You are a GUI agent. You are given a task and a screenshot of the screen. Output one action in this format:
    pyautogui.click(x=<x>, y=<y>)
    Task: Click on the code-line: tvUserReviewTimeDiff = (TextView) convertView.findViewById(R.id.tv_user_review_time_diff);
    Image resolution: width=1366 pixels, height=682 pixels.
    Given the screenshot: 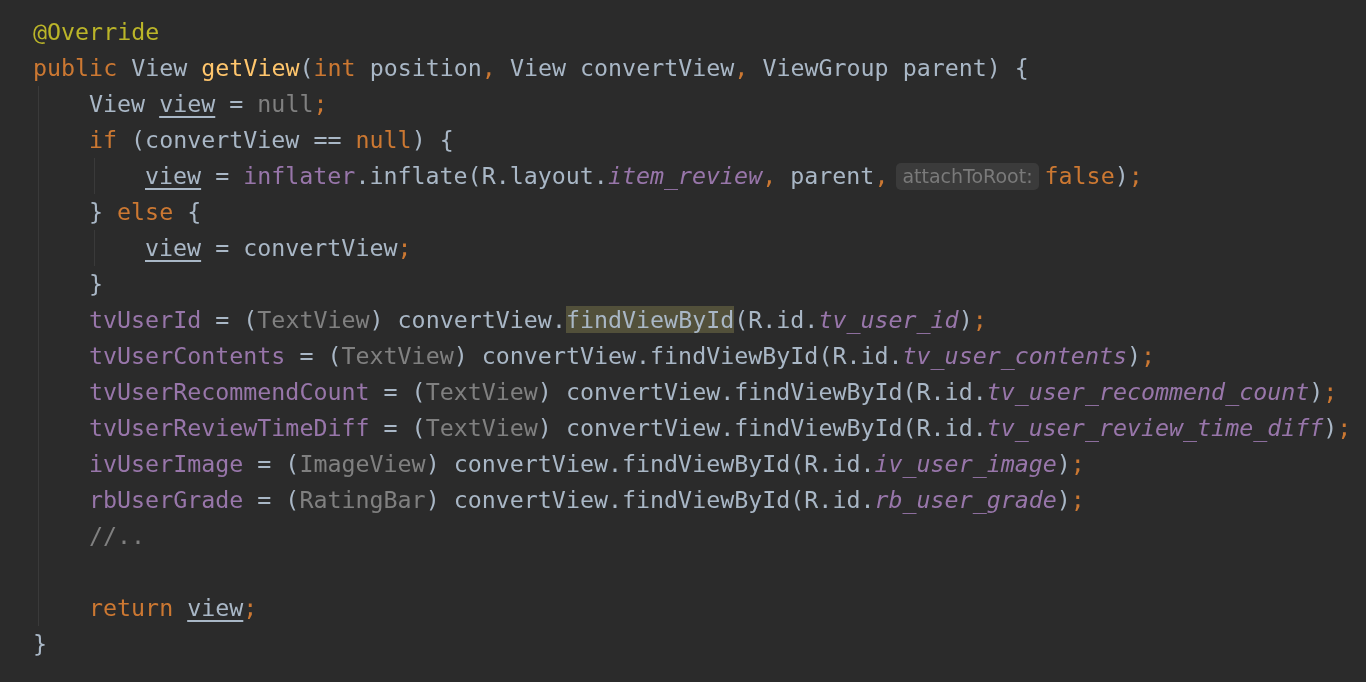 What is the action you would take?
    pyautogui.click(x=720, y=428)
    